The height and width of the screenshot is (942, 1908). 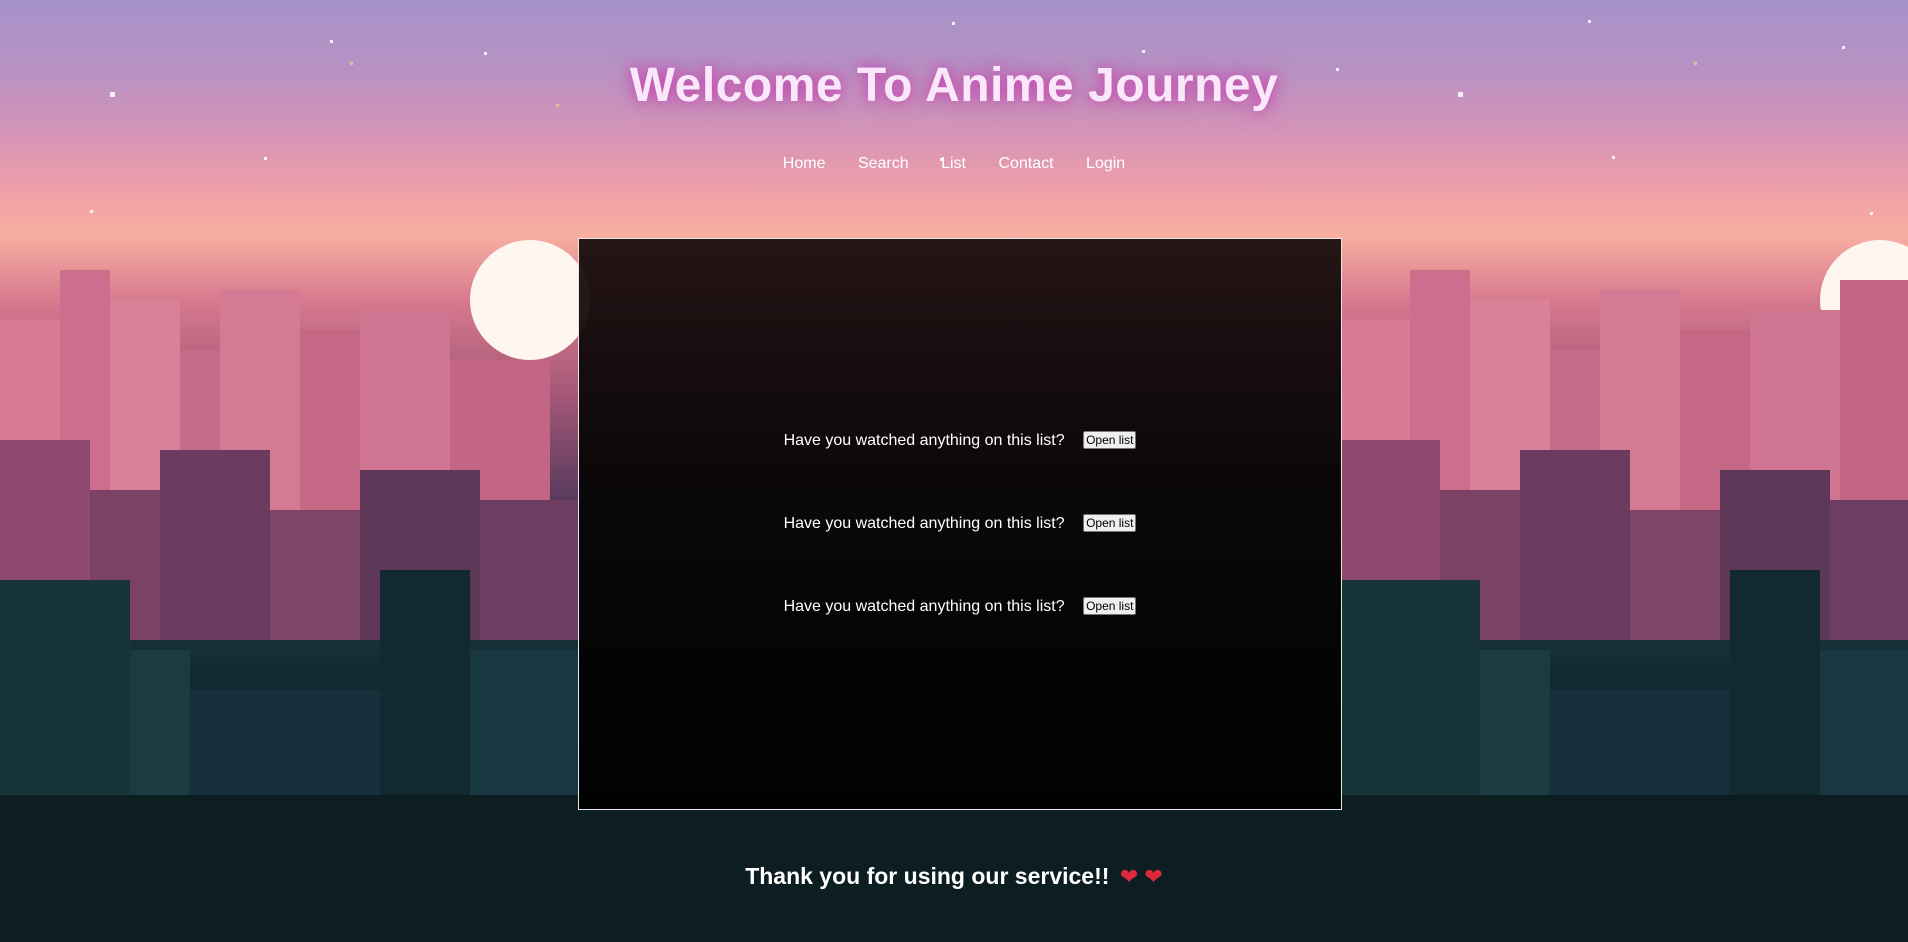 I want to click on main-nav: Home Search List Contact Login, so click(x=954, y=164).